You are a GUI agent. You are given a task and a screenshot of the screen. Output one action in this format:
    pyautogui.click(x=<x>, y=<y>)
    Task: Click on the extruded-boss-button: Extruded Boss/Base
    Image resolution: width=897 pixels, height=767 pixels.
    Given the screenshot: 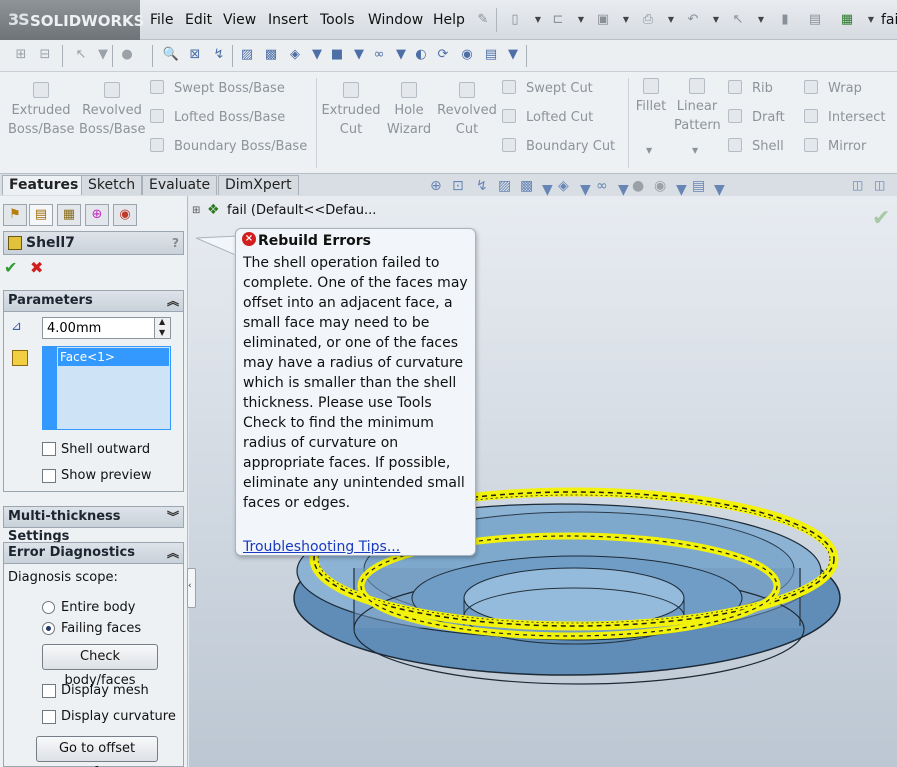 What is the action you would take?
    pyautogui.click(x=41, y=110)
    